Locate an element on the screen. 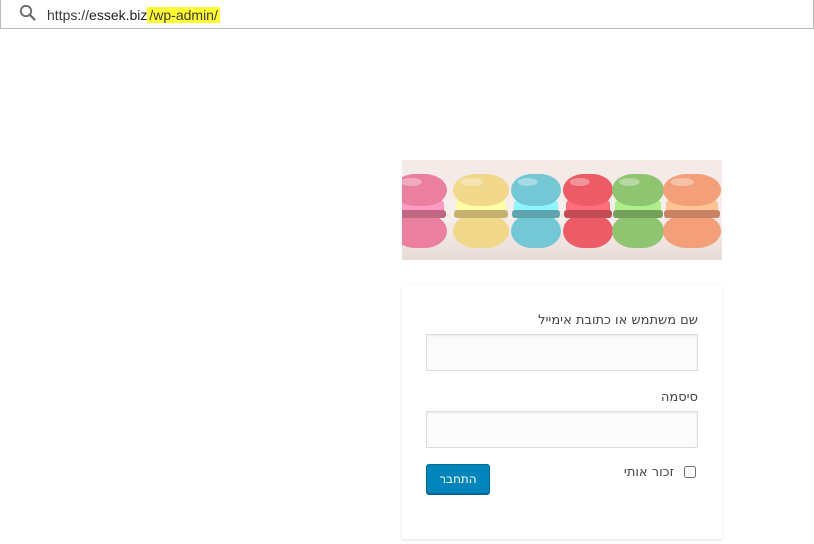 The height and width of the screenshot is (544, 814). url-host: essek.biz is located at coordinates (118, 15).